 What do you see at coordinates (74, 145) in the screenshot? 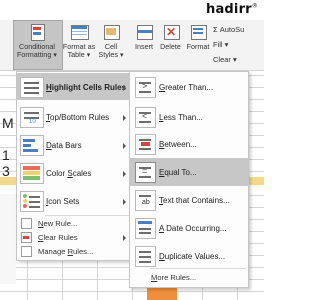
I see `menu-item-data-bars: Data Bars` at bounding box center [74, 145].